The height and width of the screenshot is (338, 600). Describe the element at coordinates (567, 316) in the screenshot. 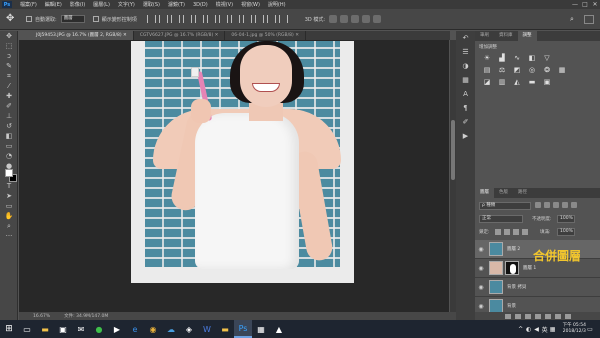

I see `delete-layer-icon` at that location.